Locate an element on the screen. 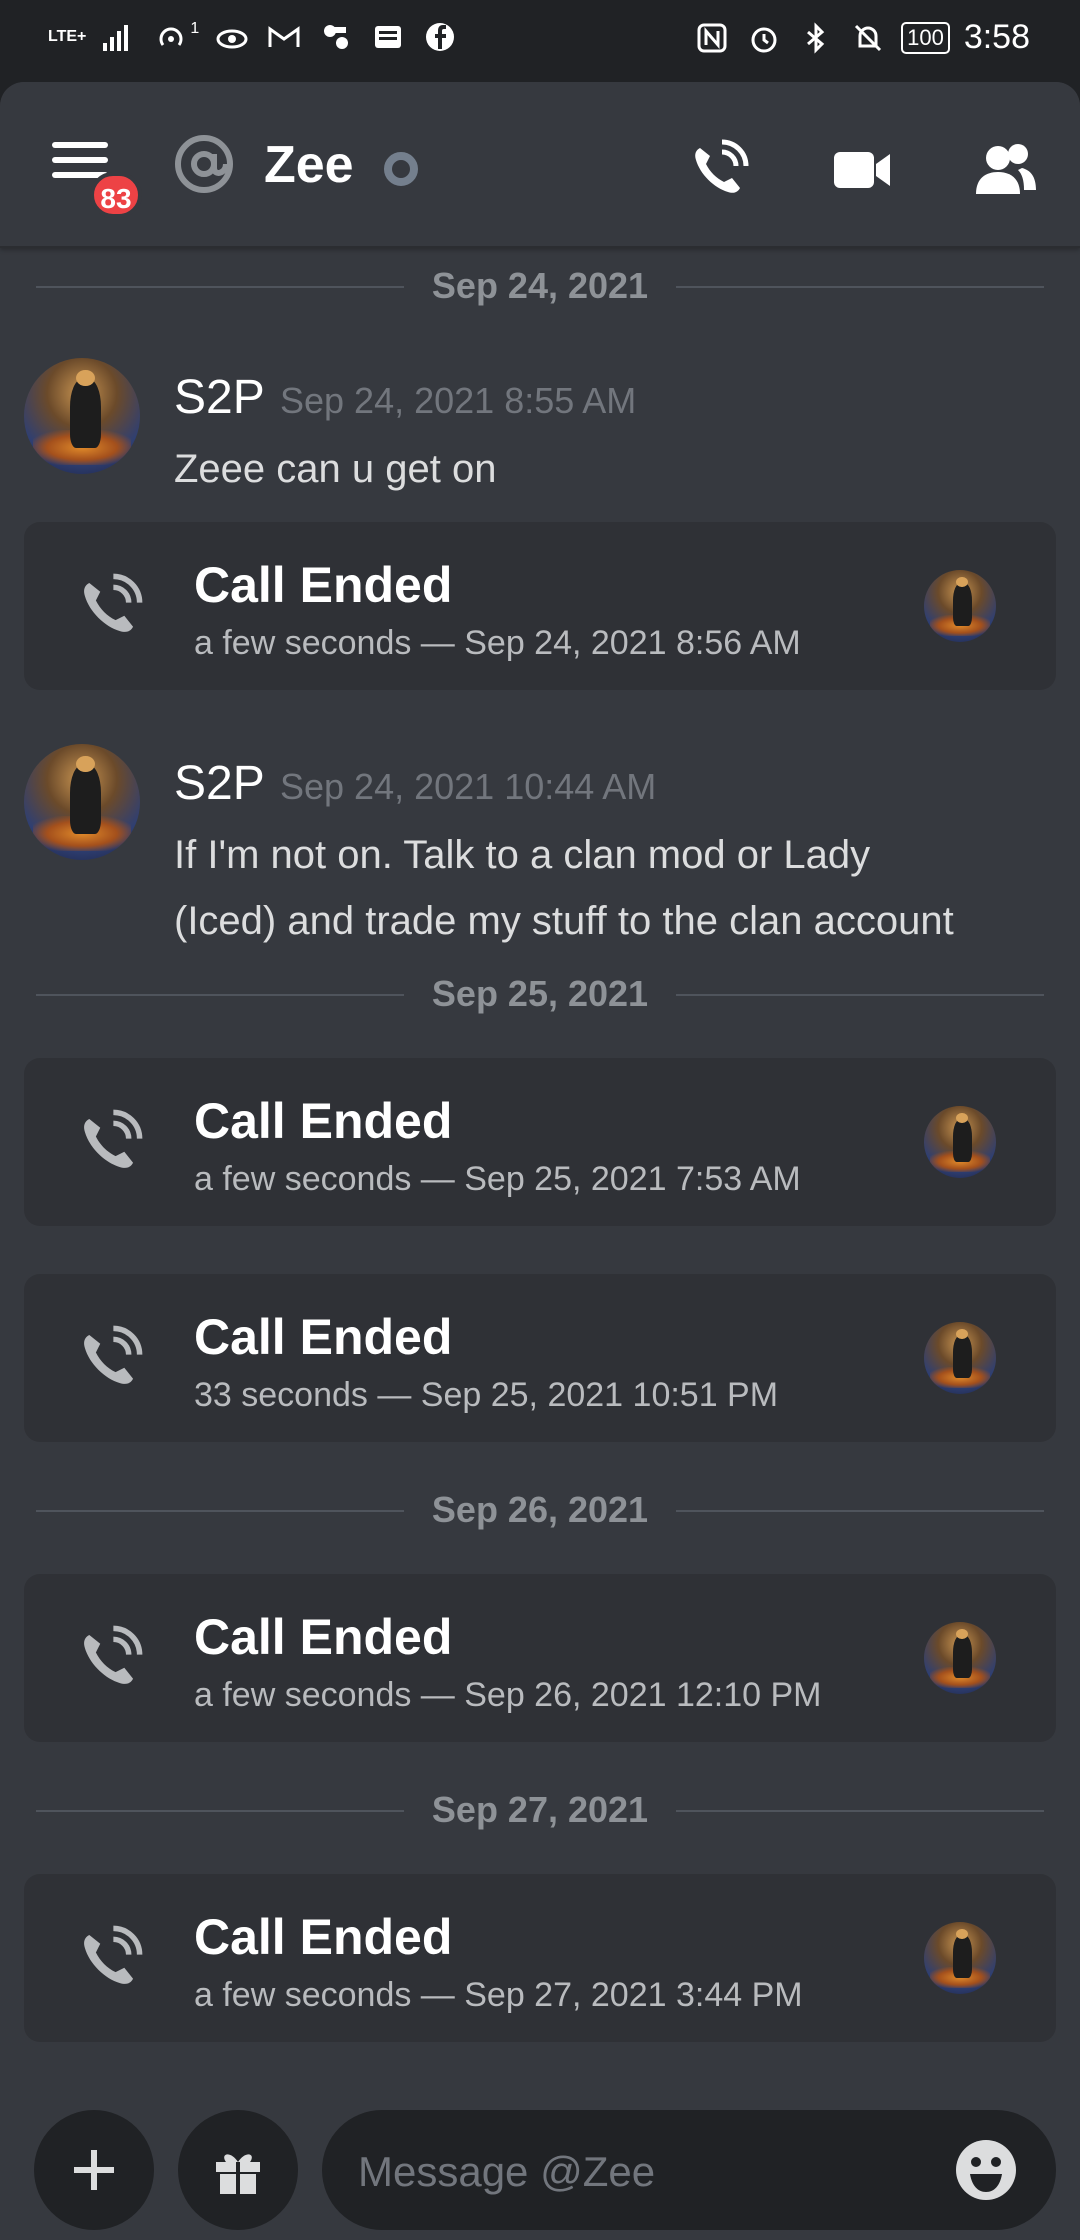  app-notification-icon is located at coordinates (336, 37).